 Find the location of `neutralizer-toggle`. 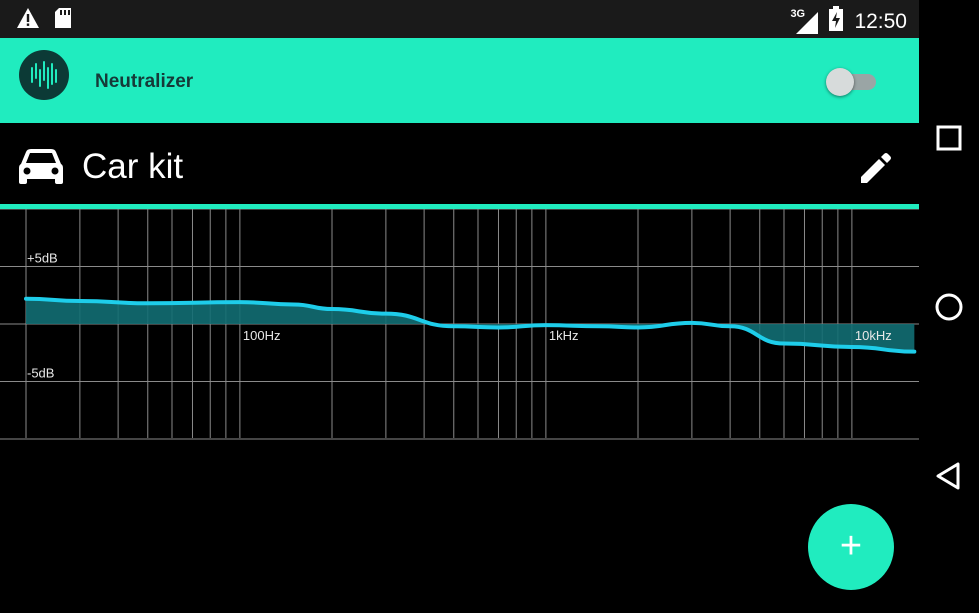

neutralizer-toggle is located at coordinates (852, 82).